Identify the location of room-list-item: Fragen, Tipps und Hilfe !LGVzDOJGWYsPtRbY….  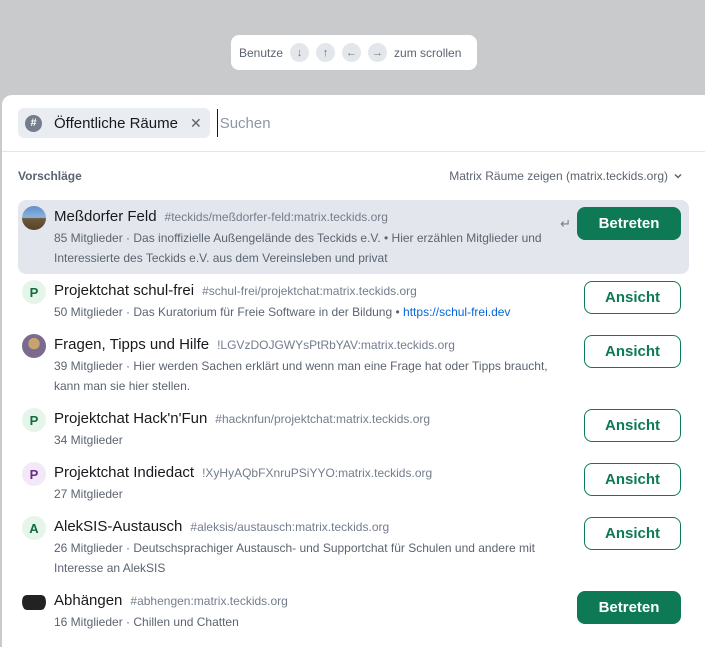
(353, 365).